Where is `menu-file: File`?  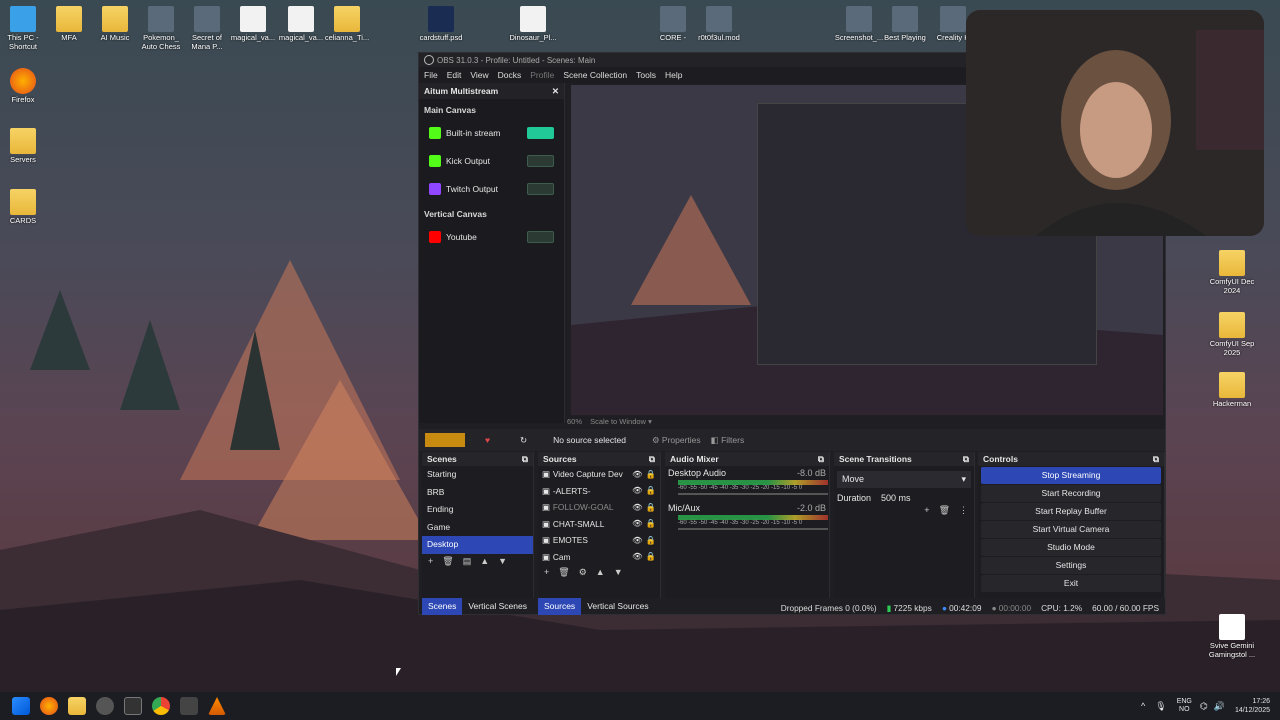
menu-file: File is located at coordinates (431, 76).